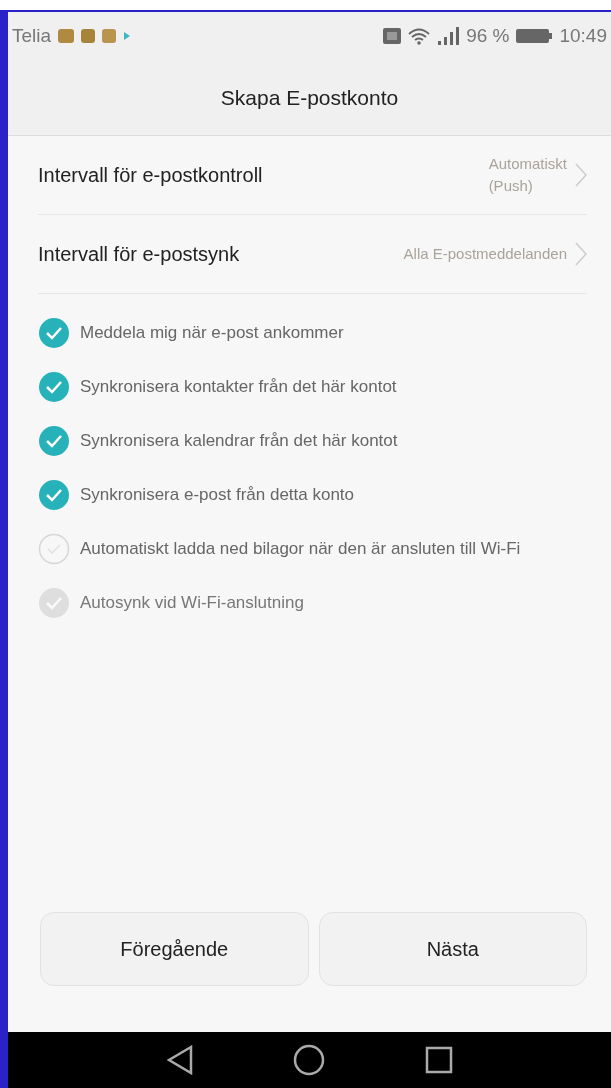  I want to click on screen-title: Skapa E-postkonto, so click(309, 97).